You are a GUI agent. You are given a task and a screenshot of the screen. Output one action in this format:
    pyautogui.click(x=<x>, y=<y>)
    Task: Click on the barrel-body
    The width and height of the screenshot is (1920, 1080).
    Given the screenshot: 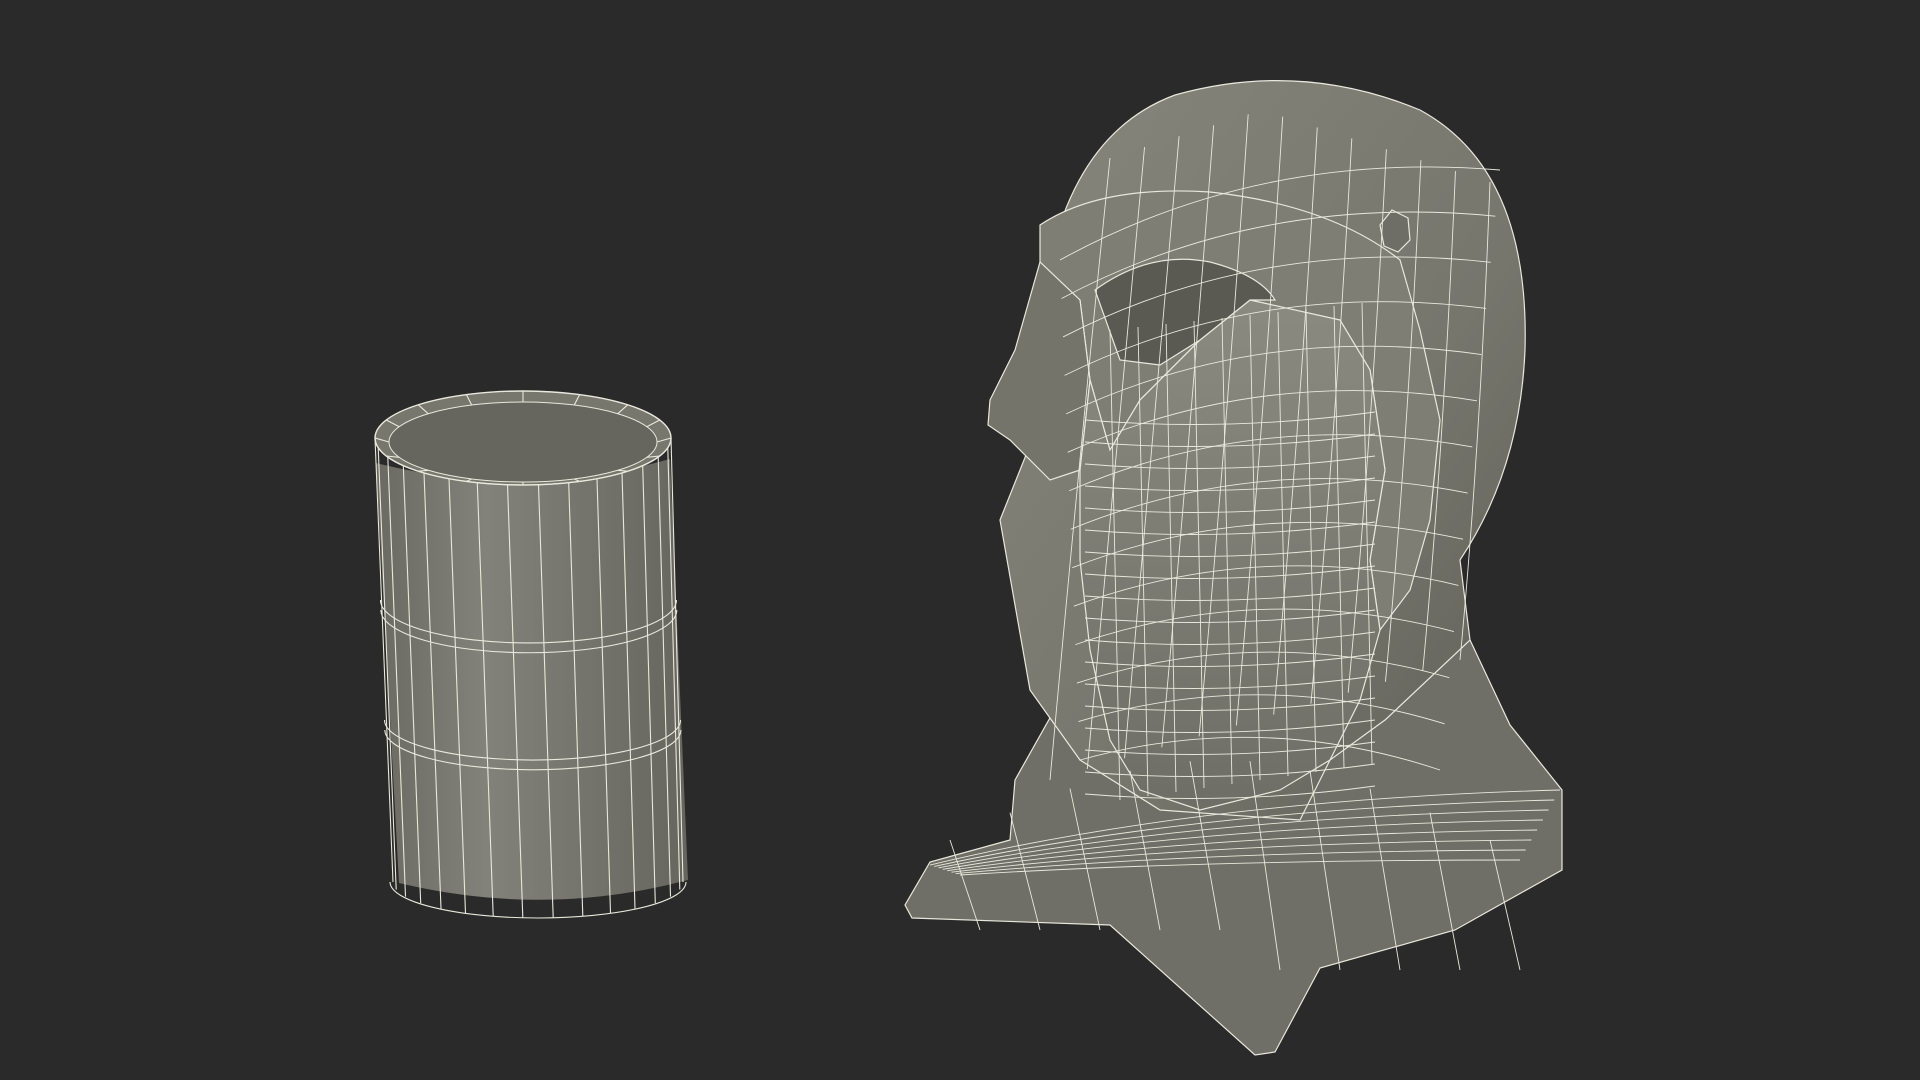 What is the action you would take?
    pyautogui.click(x=532, y=679)
    